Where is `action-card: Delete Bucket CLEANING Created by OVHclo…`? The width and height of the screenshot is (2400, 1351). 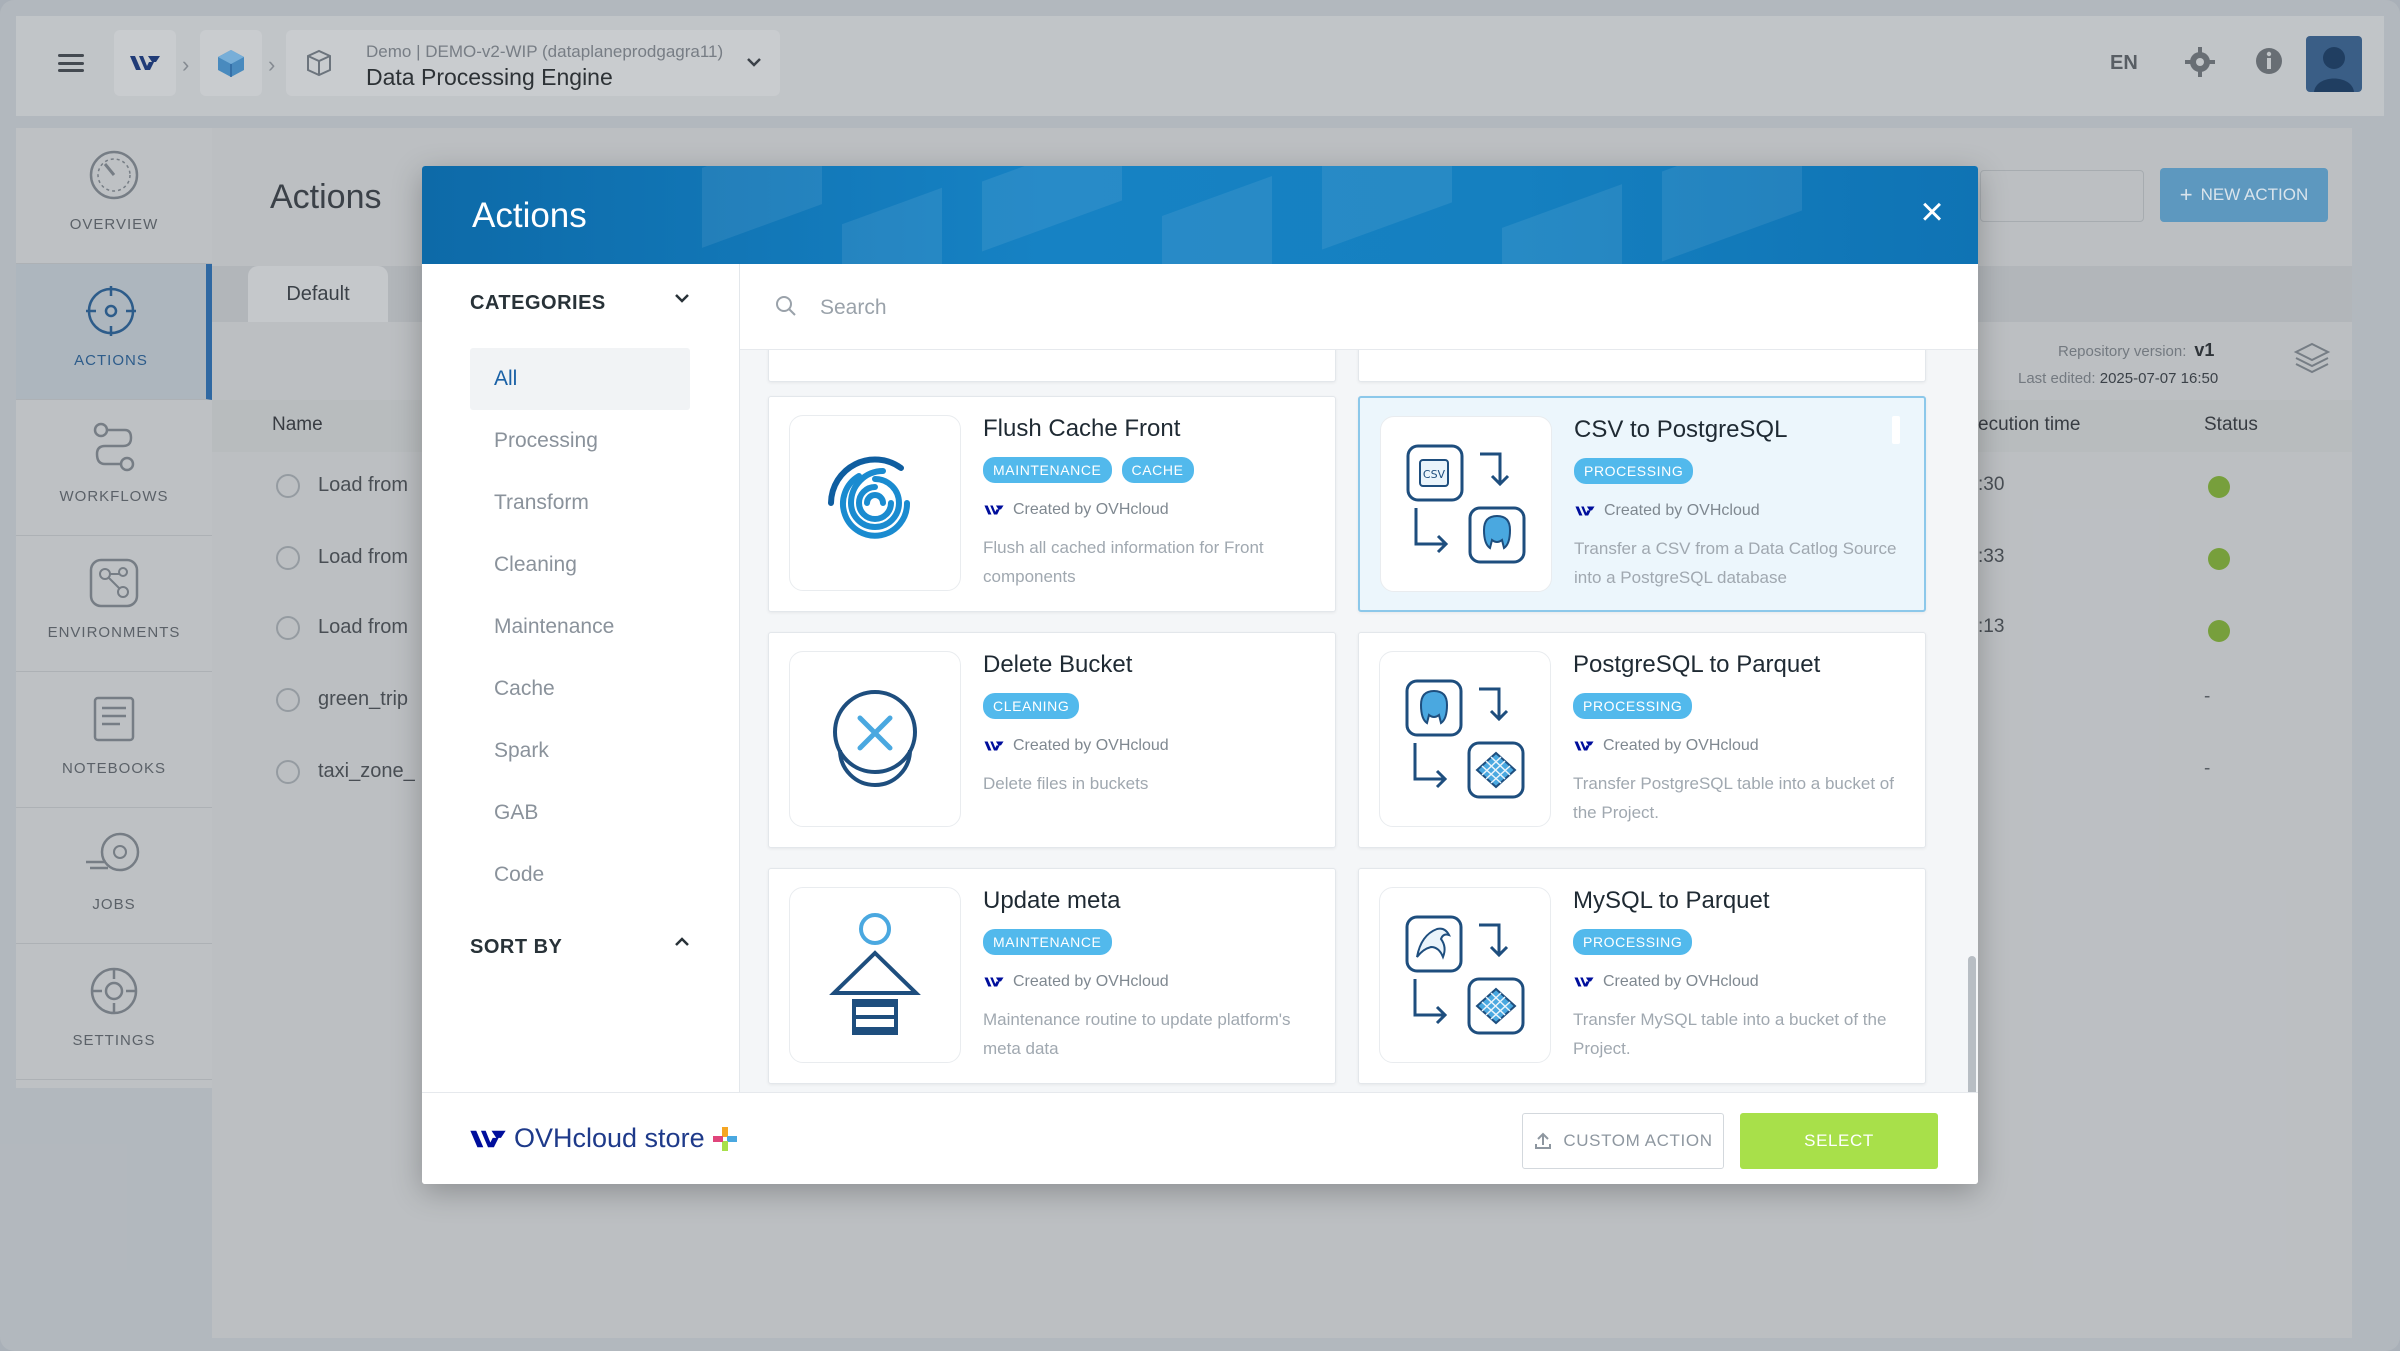
action-card: Delete Bucket CLEANING Created by OVHclo… is located at coordinates (1052, 740).